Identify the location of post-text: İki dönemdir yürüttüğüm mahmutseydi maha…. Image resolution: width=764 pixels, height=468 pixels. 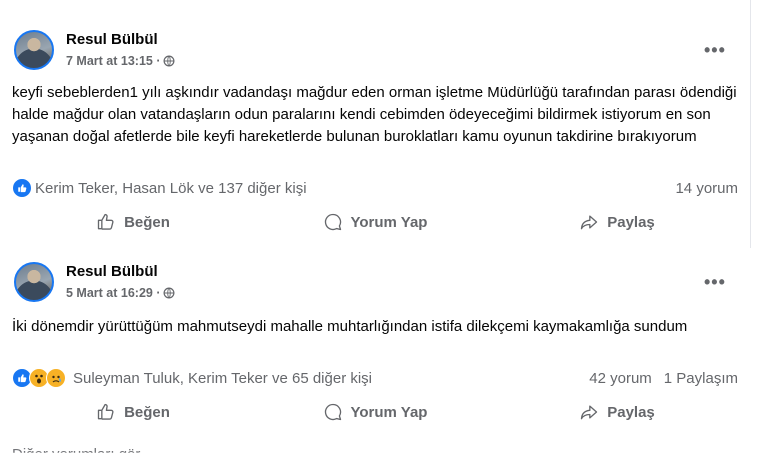
(350, 326).